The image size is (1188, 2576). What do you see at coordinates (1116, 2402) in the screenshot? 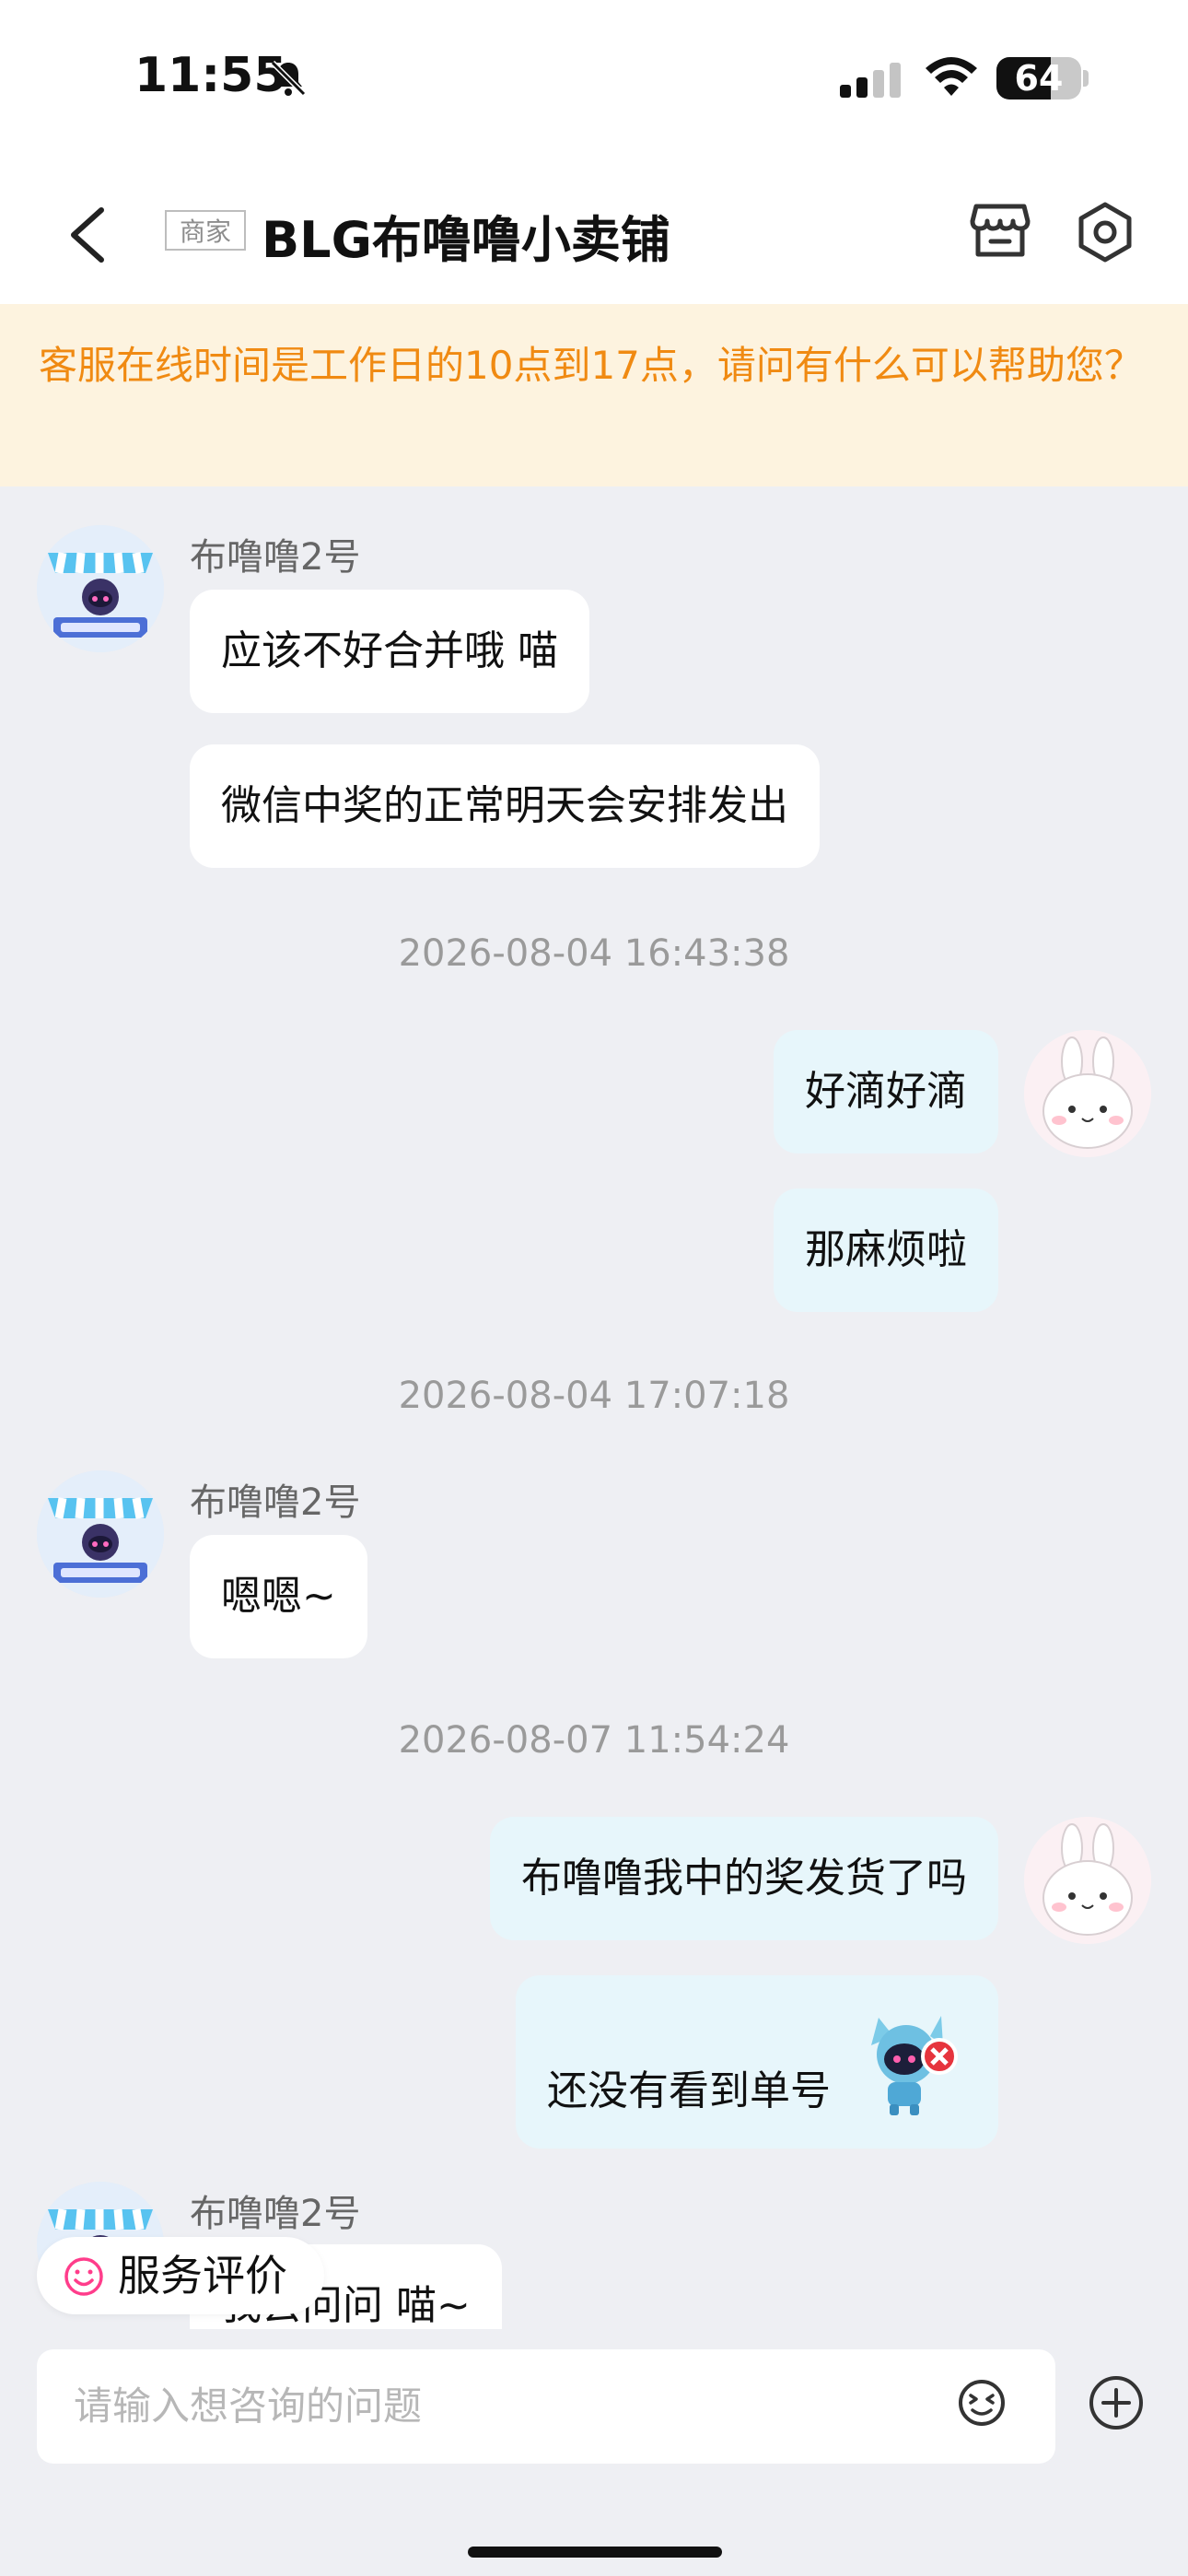
I see `plus-icon` at bounding box center [1116, 2402].